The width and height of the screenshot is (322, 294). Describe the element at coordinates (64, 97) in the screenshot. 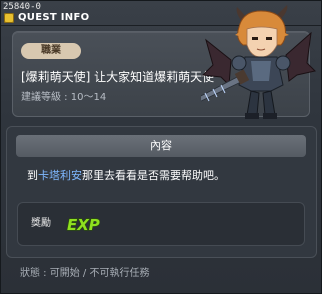

I see `recommended-level: 建議等級 : 10～14` at that location.